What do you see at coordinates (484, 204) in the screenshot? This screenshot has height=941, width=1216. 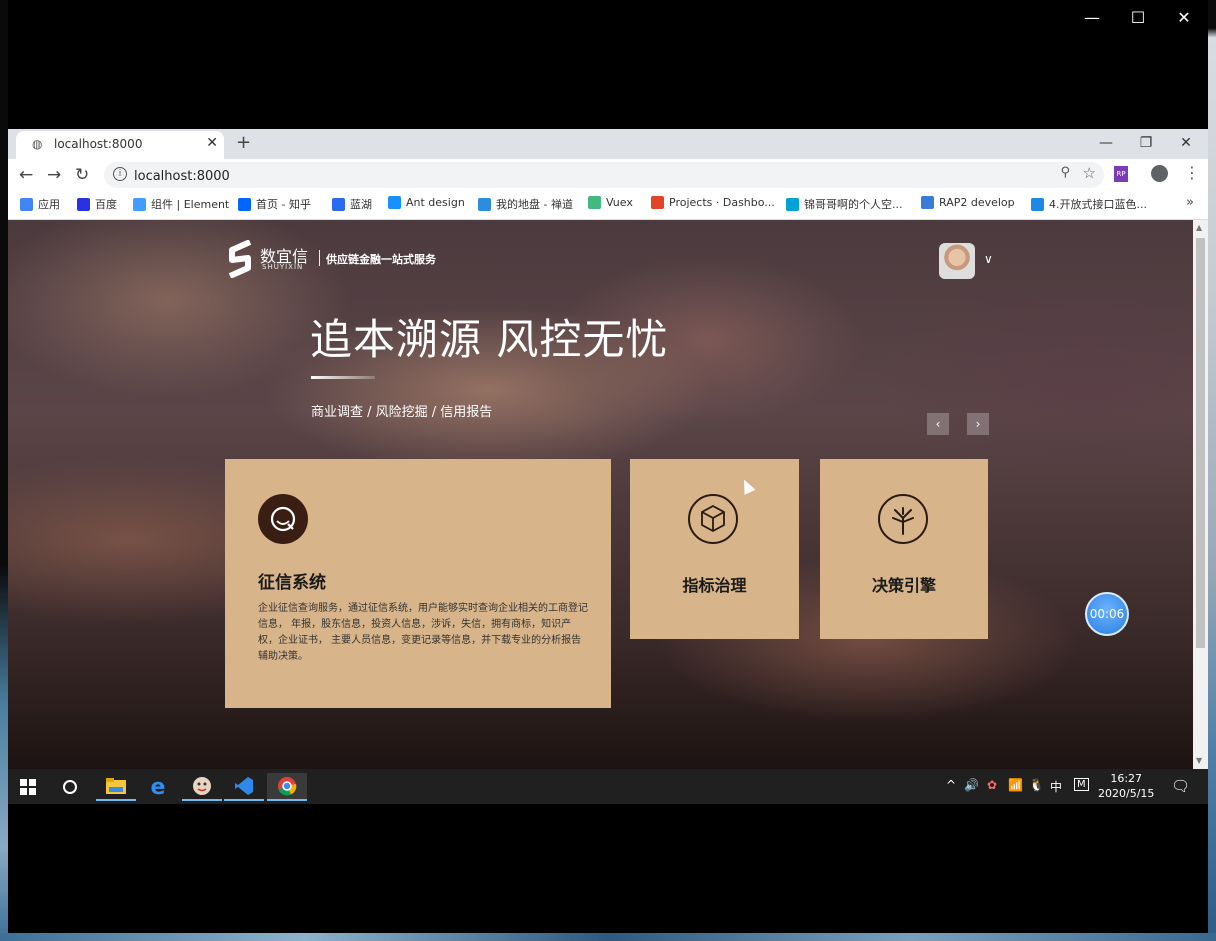 I see `zentao-icon` at bounding box center [484, 204].